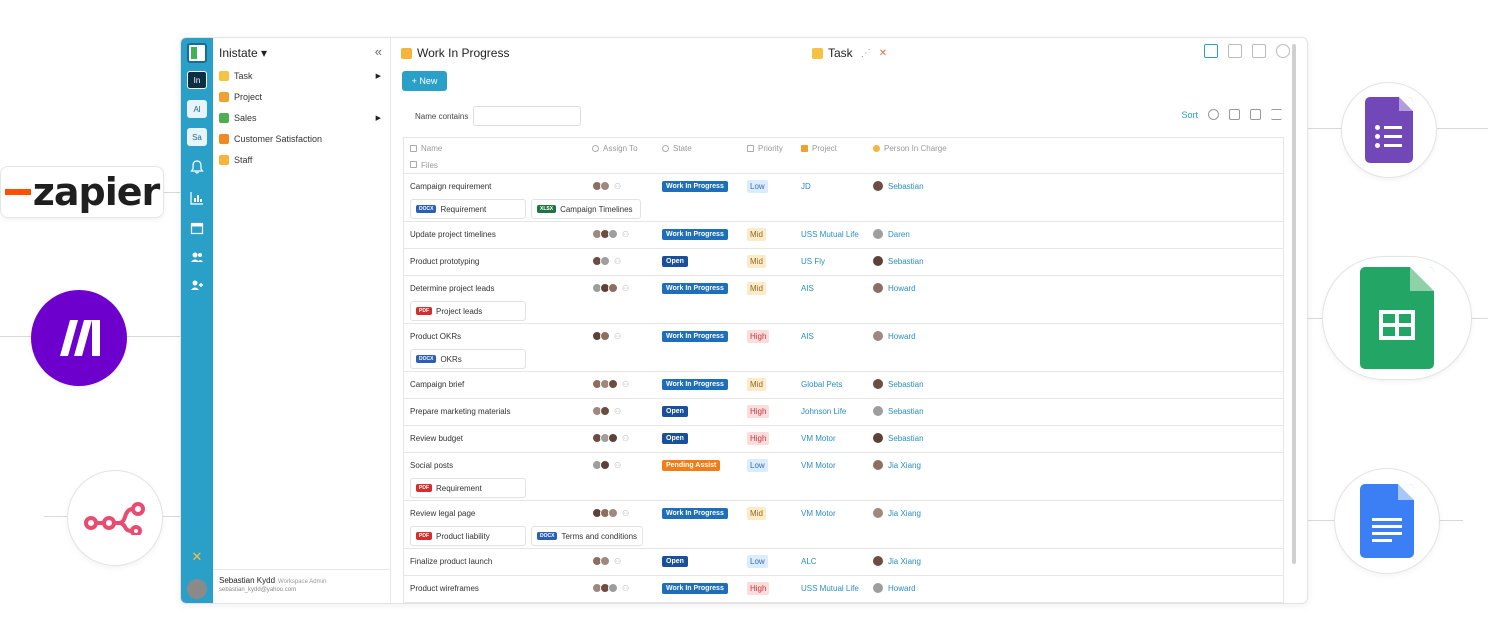  I want to click on project-link: ALC, so click(809, 561).